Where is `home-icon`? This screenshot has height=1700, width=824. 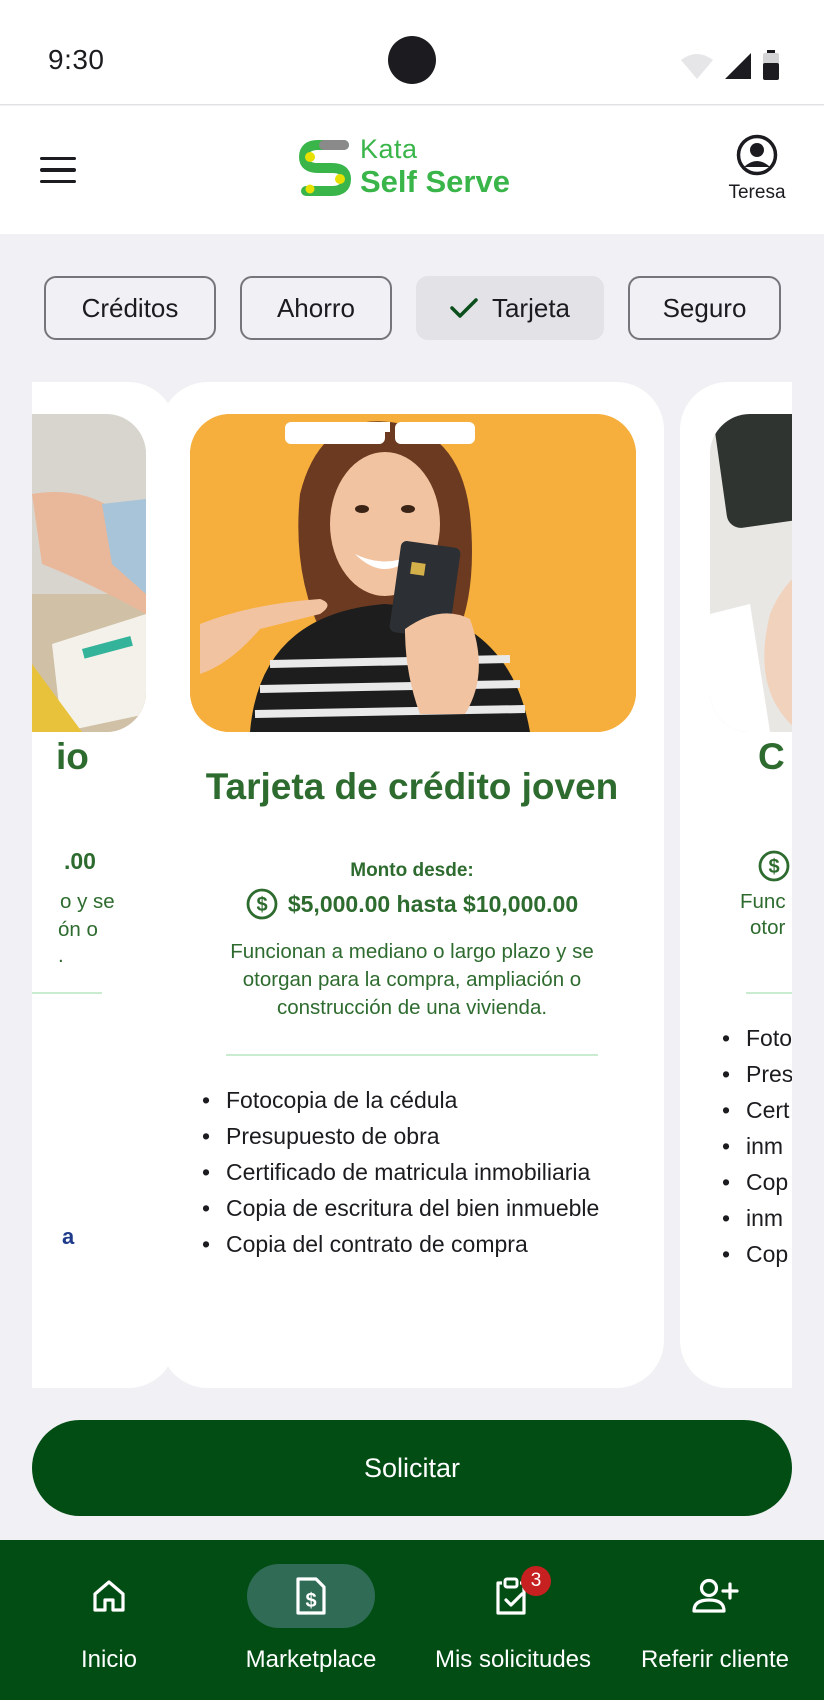
home-icon is located at coordinates (109, 1596).